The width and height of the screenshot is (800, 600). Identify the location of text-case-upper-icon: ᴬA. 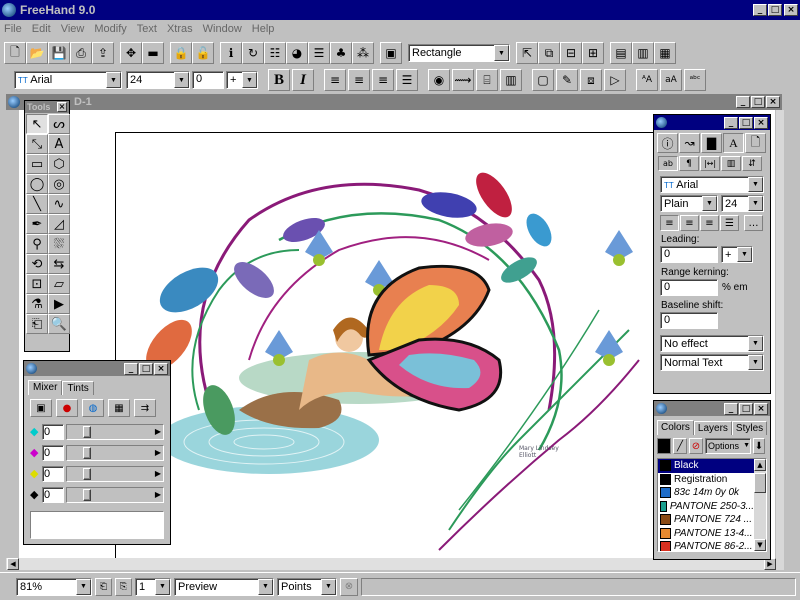
(647, 80).